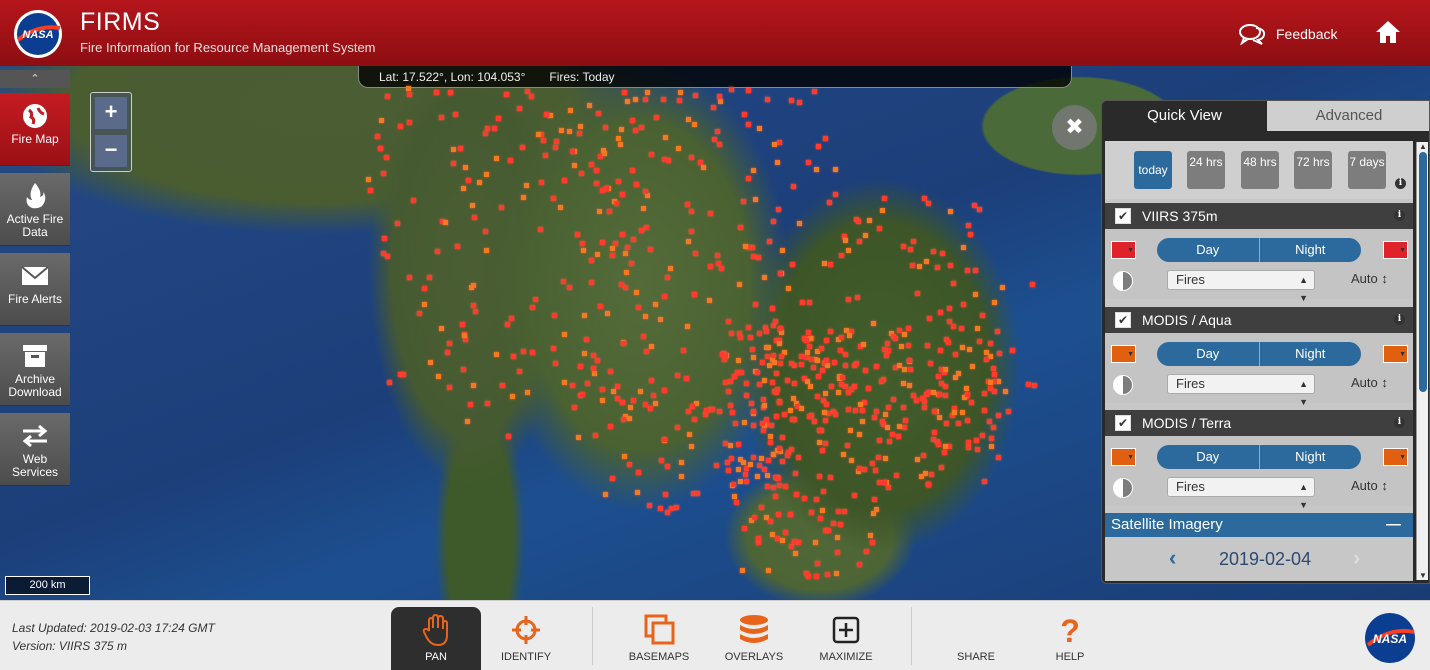  Describe the element at coordinates (659, 638) in the screenshot. I see `basemaps-tool-button: BASEMAPS` at that location.